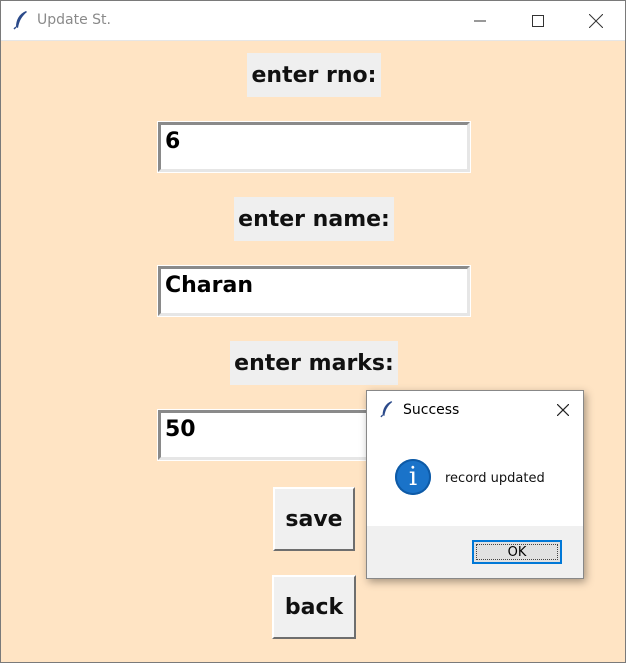  I want to click on name-label: enter name:, so click(314, 219).